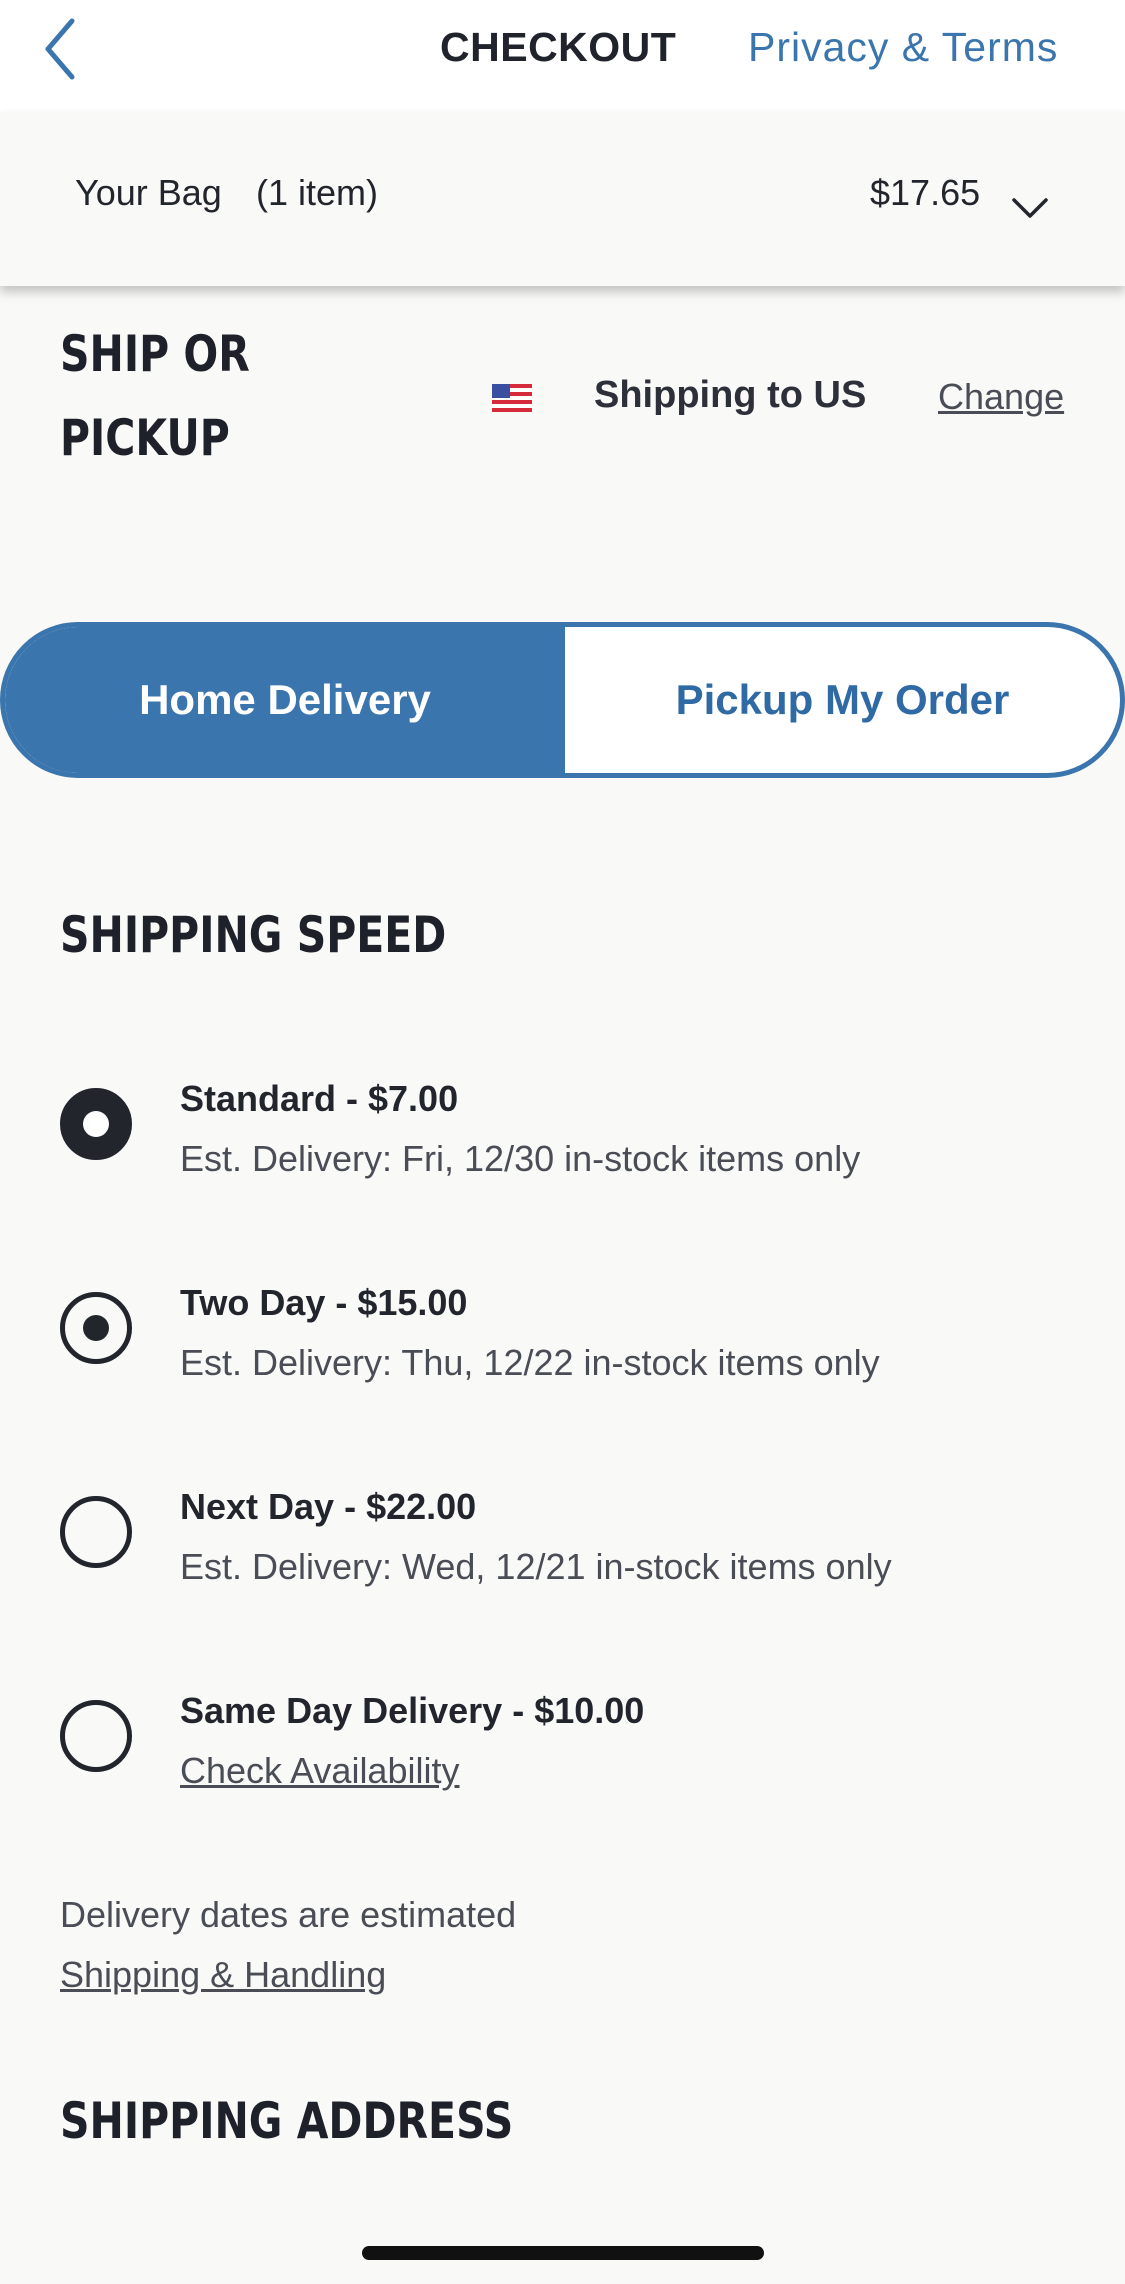 The image size is (1125, 2284). What do you see at coordinates (730, 395) in the screenshot?
I see `shipping-destination: Shipping to US` at bounding box center [730, 395].